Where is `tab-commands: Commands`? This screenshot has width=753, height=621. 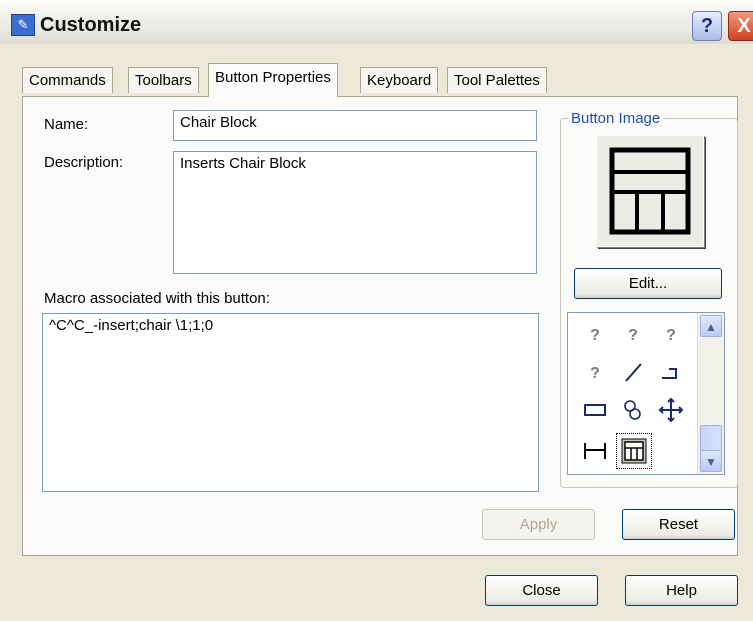 tab-commands: Commands is located at coordinates (67, 80).